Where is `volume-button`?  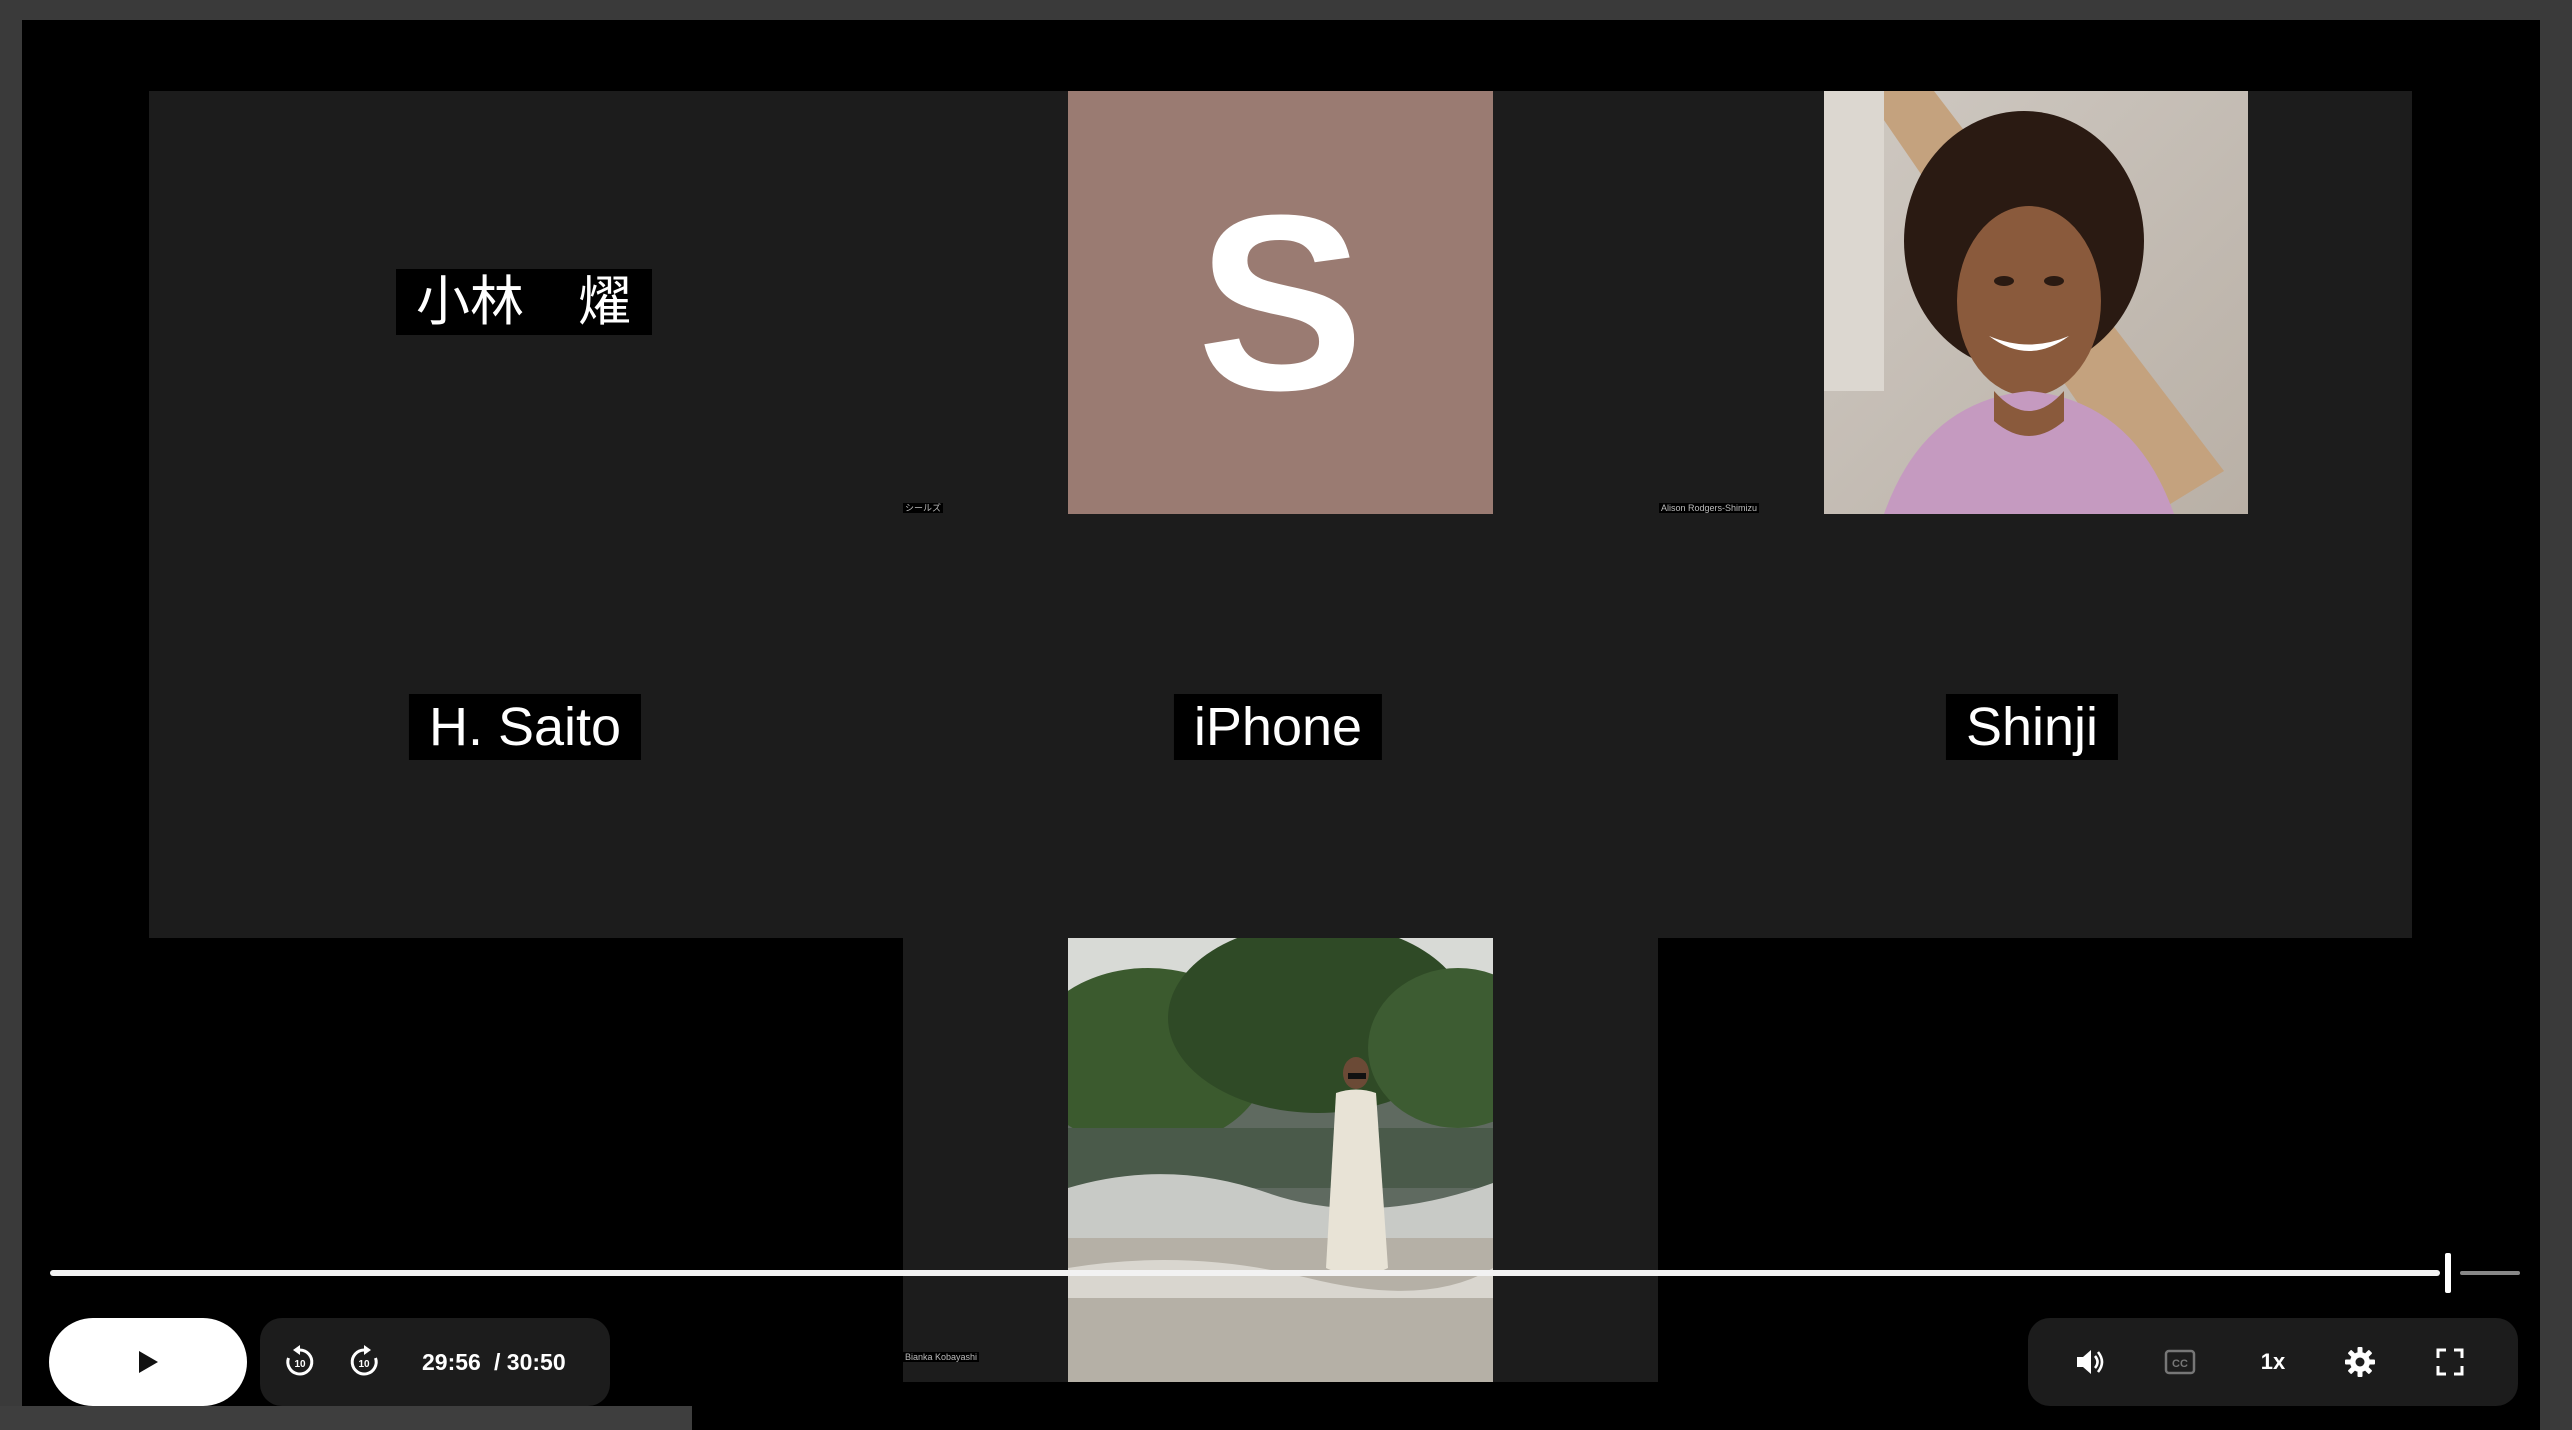
volume-button is located at coordinates (2090, 1362).